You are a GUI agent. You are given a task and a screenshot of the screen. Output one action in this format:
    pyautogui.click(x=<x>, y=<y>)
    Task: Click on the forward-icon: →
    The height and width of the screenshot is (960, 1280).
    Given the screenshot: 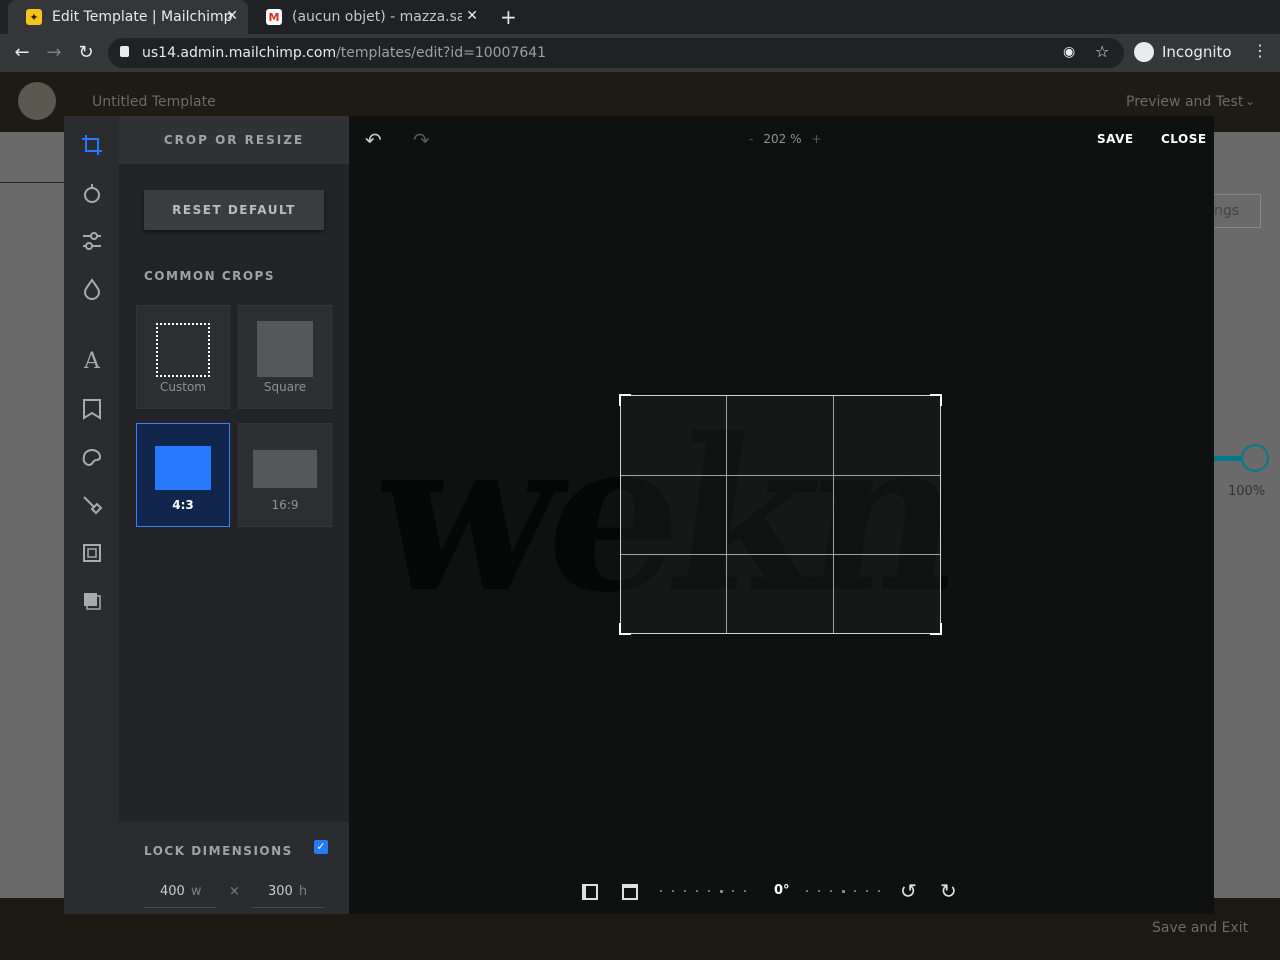 What is the action you would take?
    pyautogui.click(x=54, y=53)
    